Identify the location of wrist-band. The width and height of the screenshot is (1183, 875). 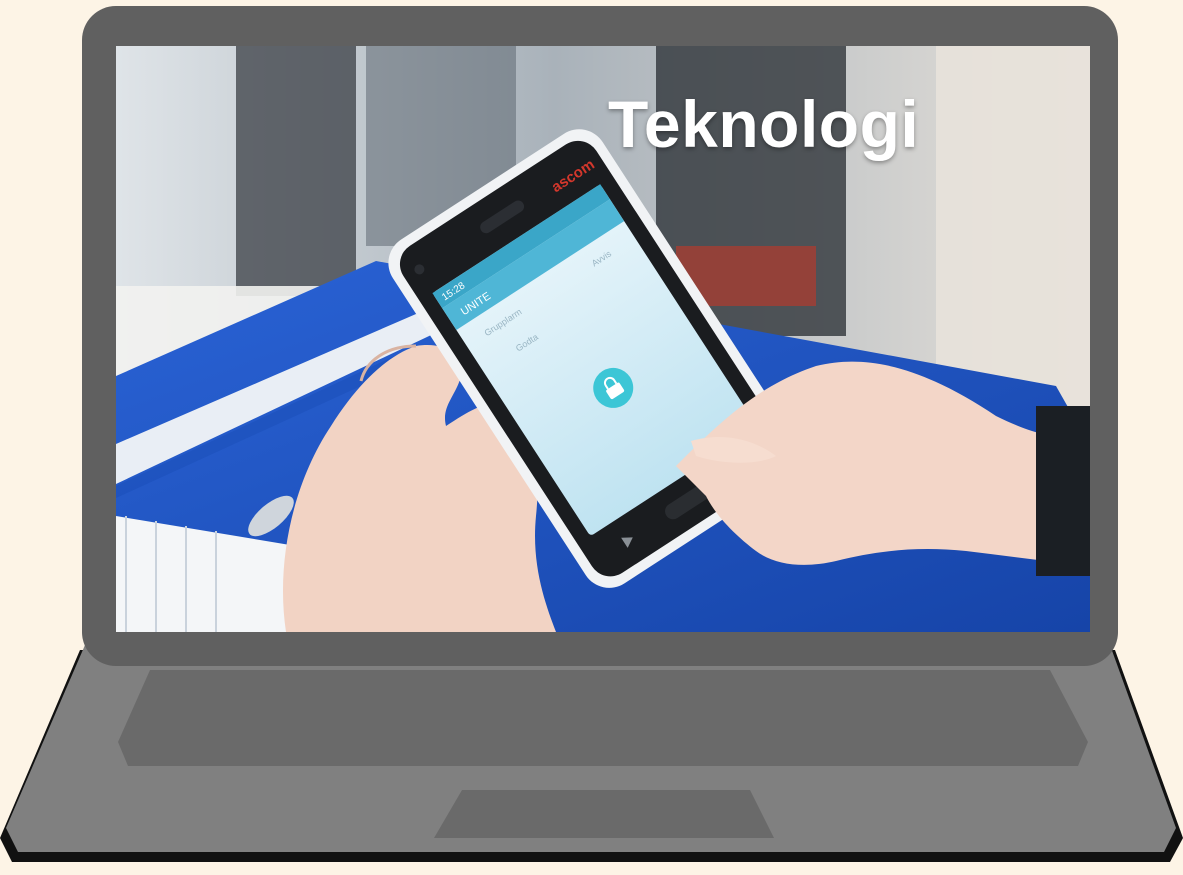
(1063, 491).